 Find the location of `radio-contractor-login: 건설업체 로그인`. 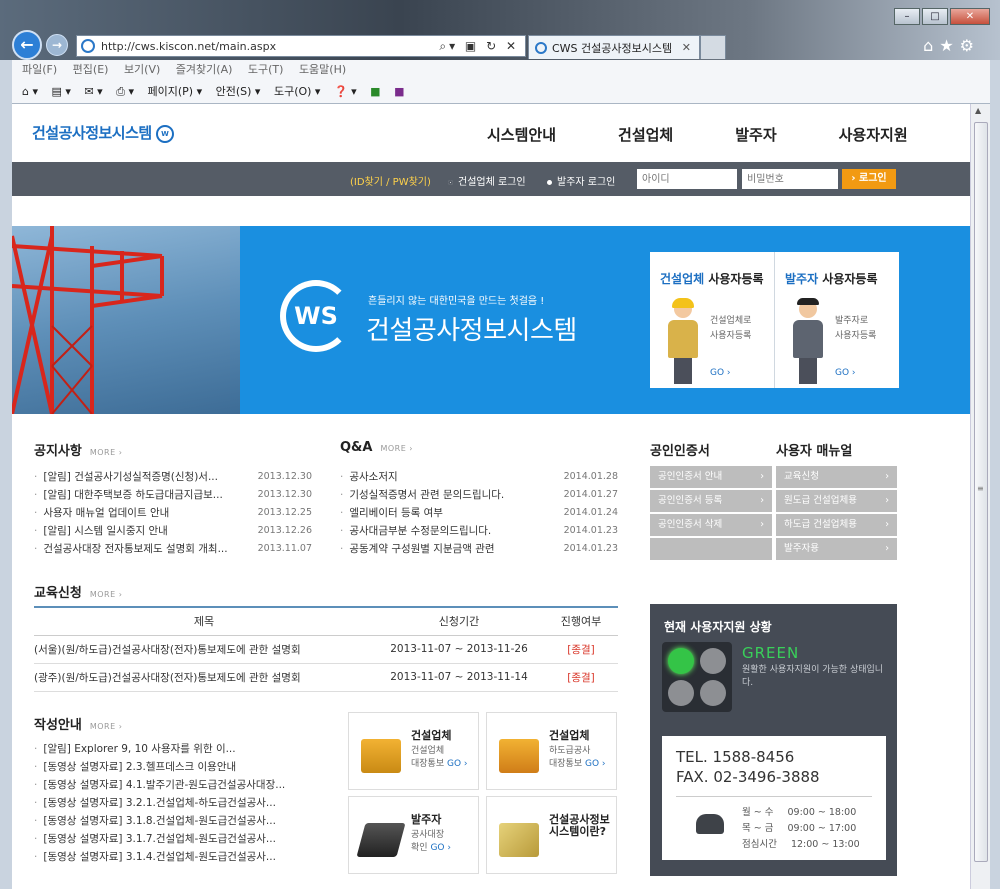

radio-contractor-login: 건설업체 로그인 is located at coordinates (486, 180).